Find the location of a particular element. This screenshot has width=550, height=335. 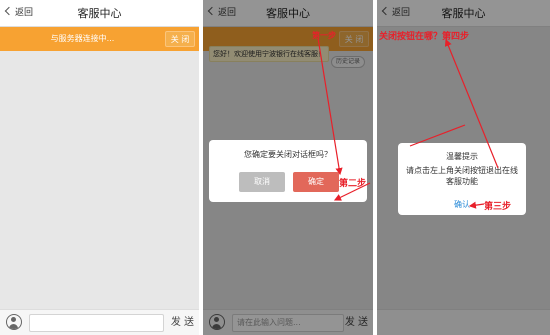

close-button: 关 闭 is located at coordinates (180, 39).